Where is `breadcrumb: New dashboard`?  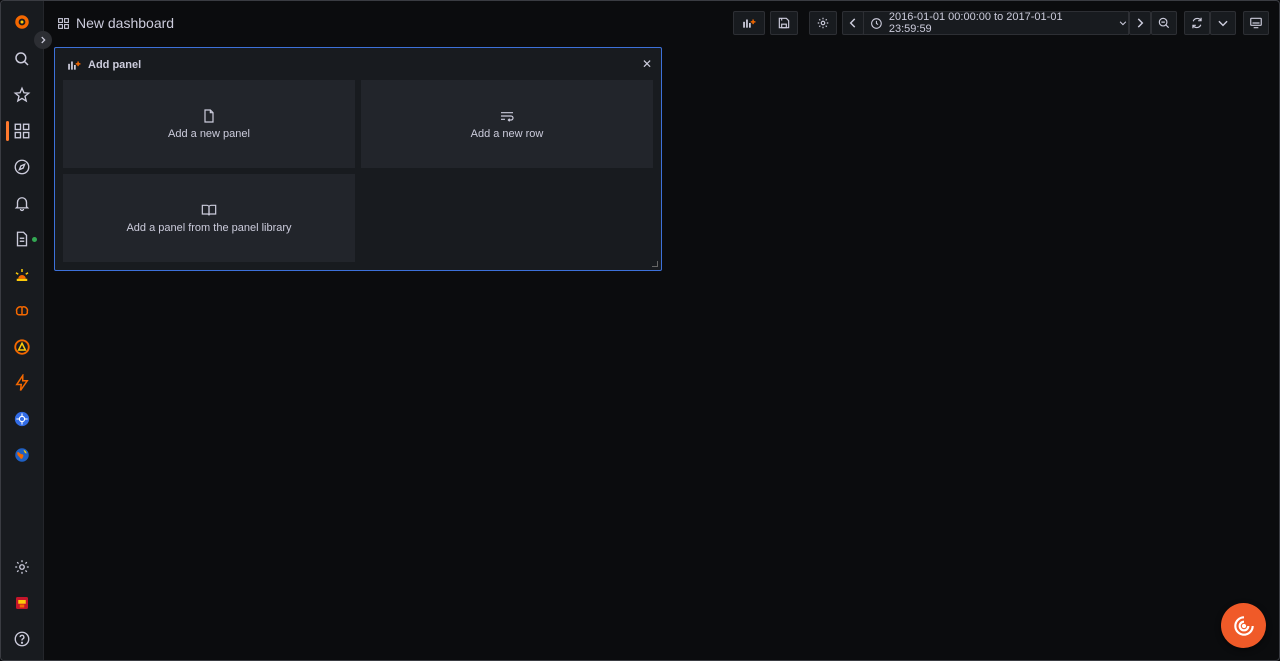
breadcrumb: New dashboard is located at coordinates (115, 23).